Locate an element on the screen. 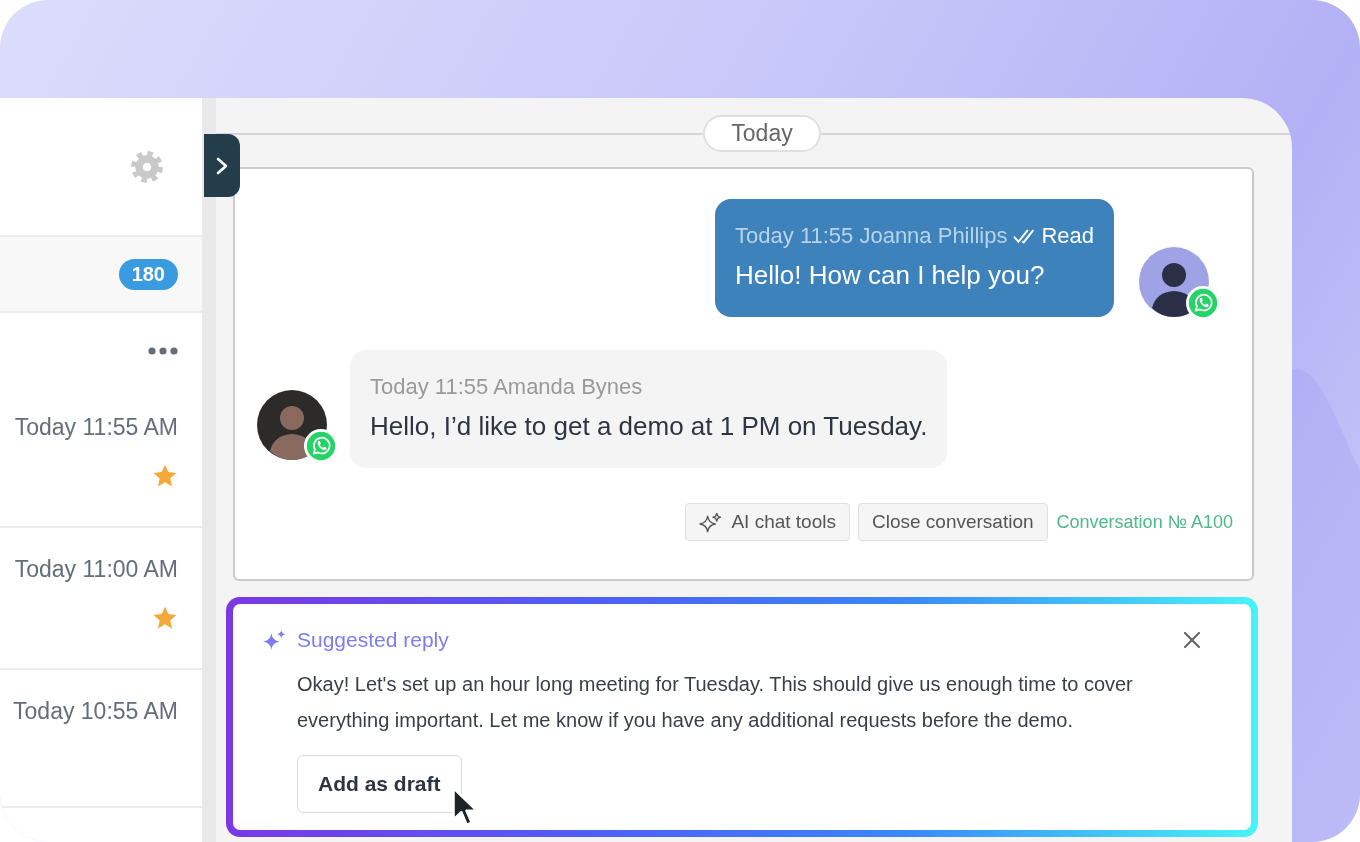 Image resolution: width=1360 pixels, height=842 pixels. add-as-draft-button: Add as draft is located at coordinates (379, 784).